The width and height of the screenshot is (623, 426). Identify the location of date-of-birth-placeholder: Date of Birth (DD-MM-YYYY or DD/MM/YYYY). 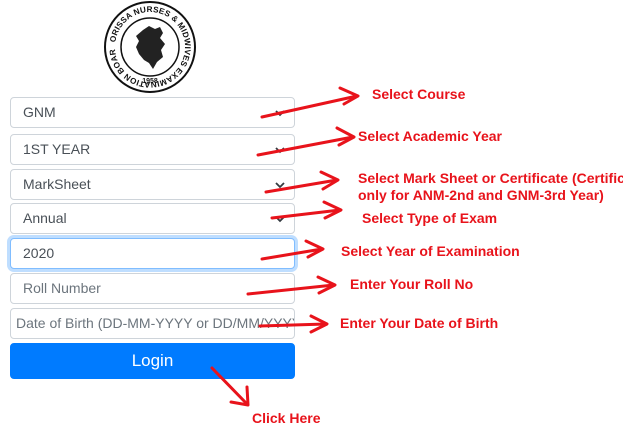
(155, 323).